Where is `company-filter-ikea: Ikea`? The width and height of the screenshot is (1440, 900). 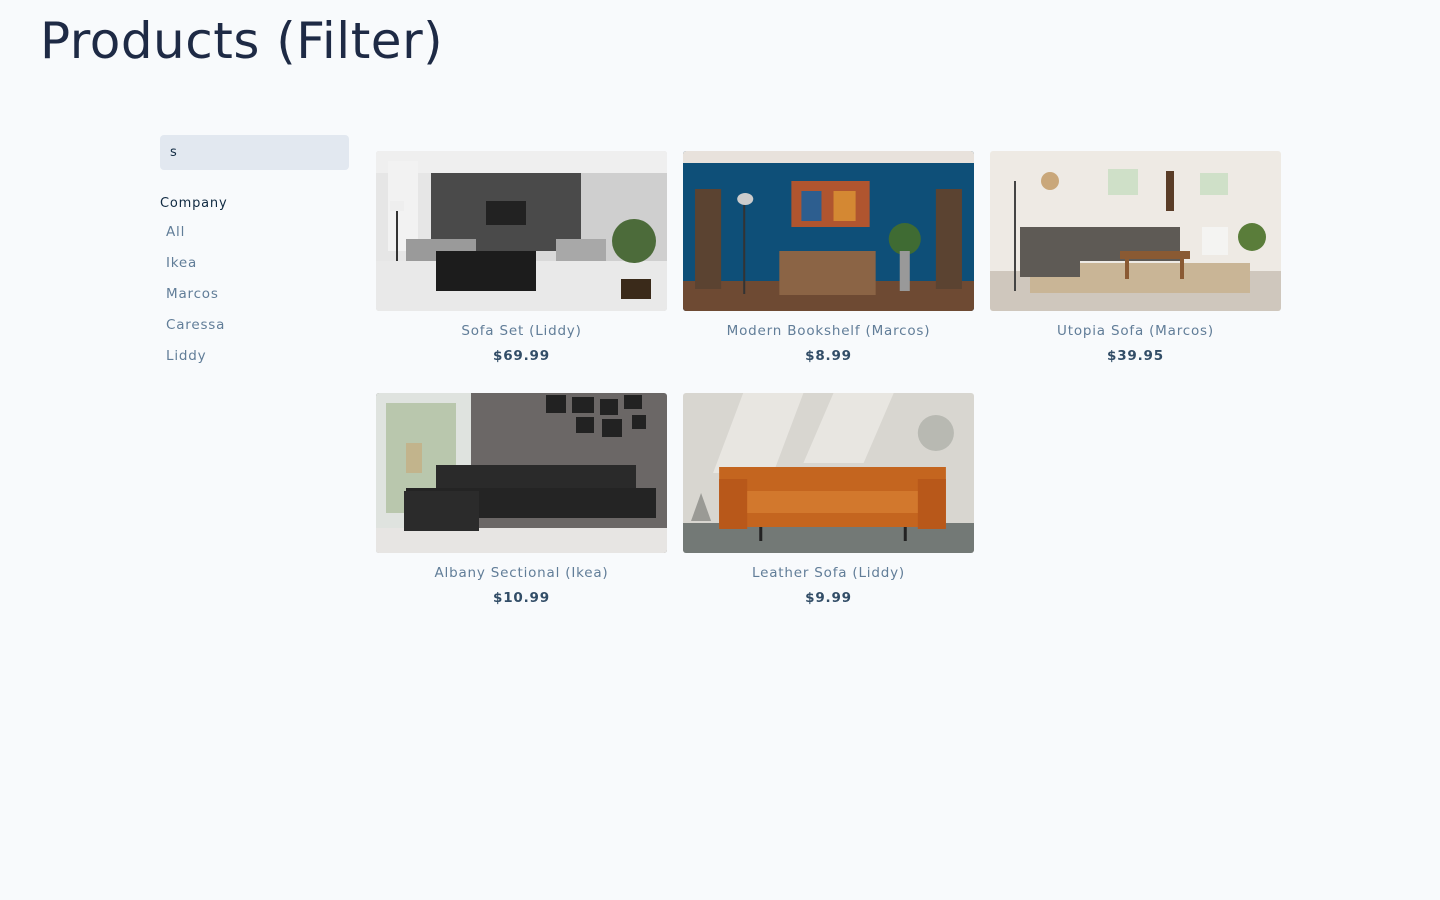 company-filter-ikea: Ikea is located at coordinates (181, 263).